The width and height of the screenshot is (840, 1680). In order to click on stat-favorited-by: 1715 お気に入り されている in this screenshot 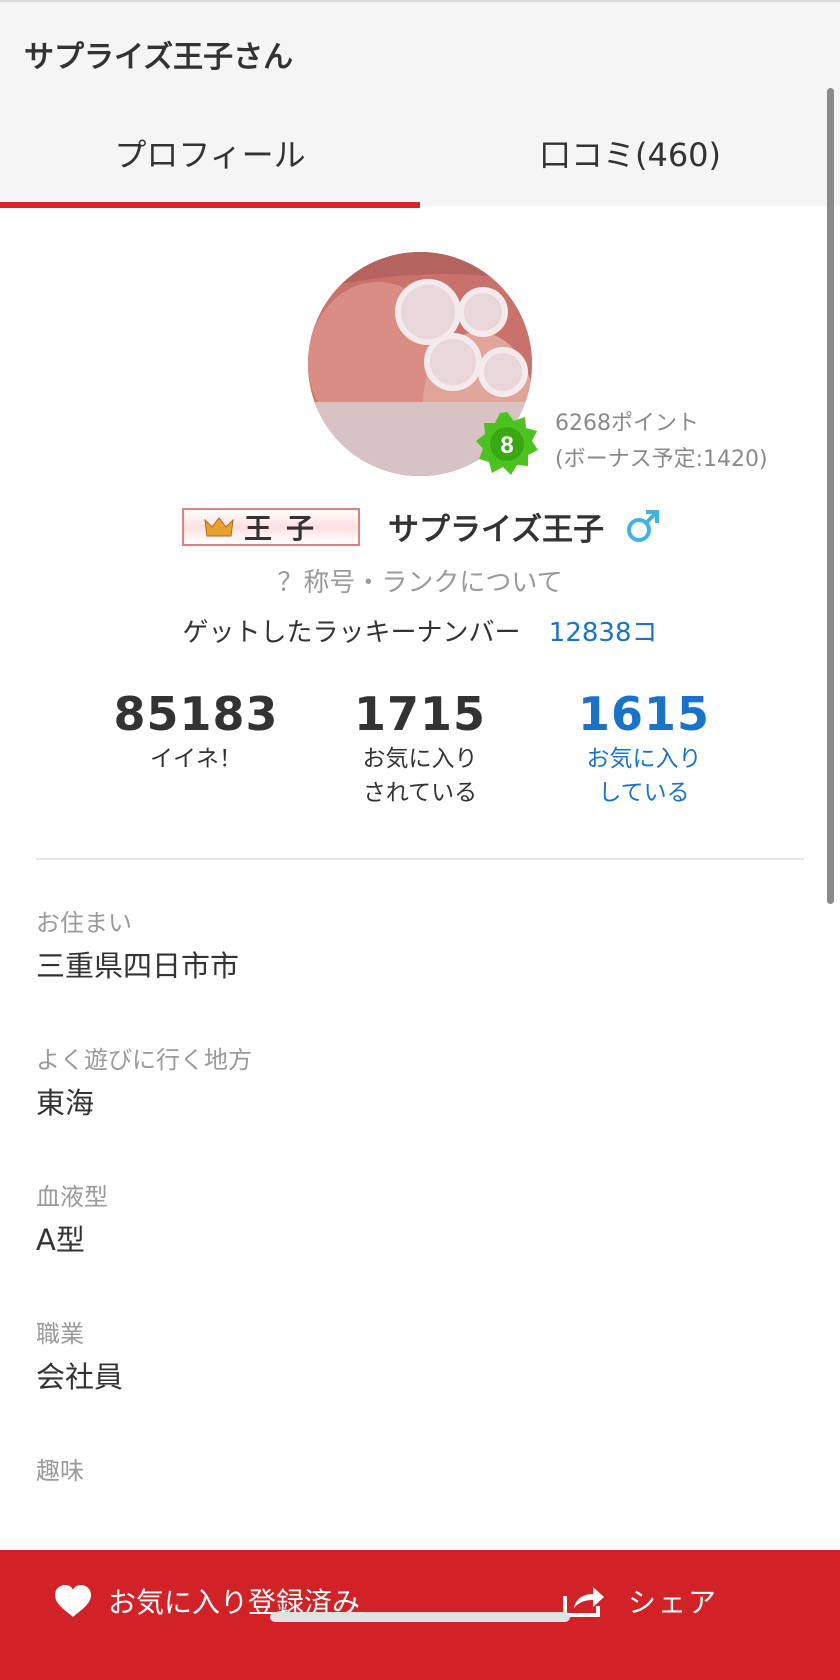, I will do `click(420, 748)`.